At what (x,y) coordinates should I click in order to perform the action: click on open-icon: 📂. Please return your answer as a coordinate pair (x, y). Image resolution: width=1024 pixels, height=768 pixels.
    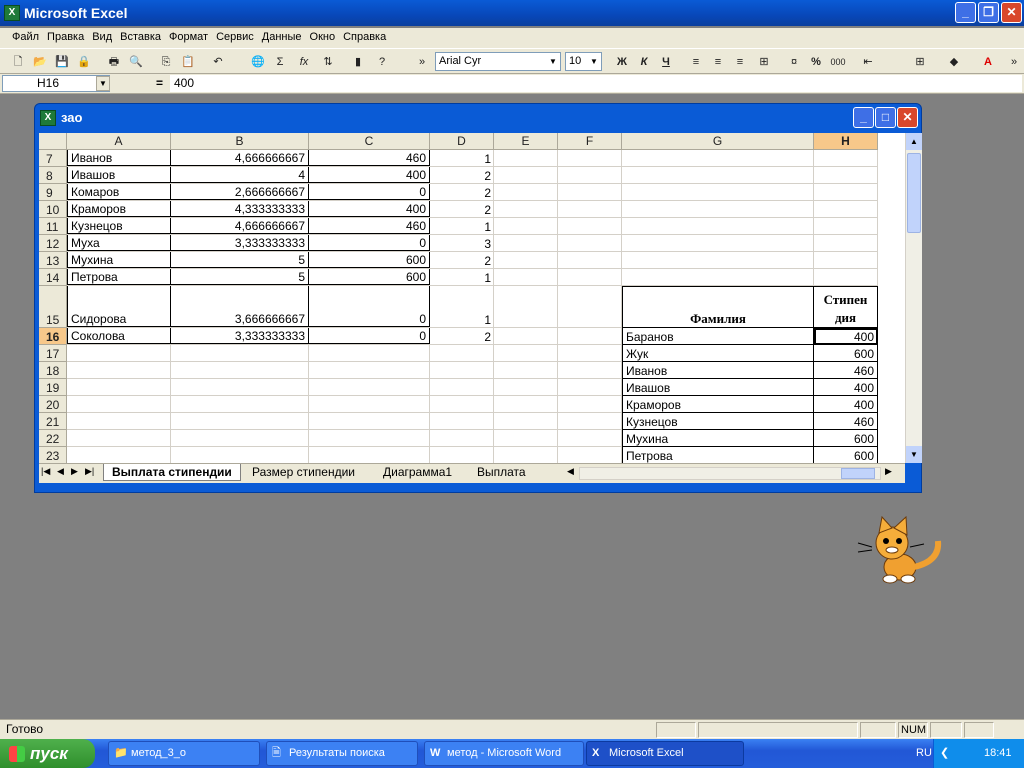
    Looking at the image, I should click on (40, 62).